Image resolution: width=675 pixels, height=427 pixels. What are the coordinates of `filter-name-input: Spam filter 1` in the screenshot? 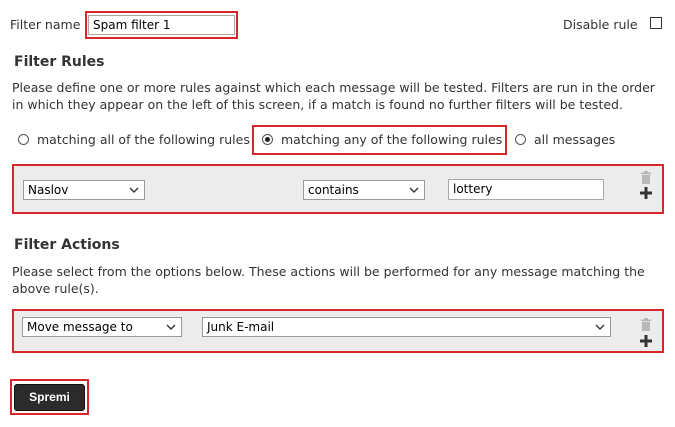 It's located at (161, 25).